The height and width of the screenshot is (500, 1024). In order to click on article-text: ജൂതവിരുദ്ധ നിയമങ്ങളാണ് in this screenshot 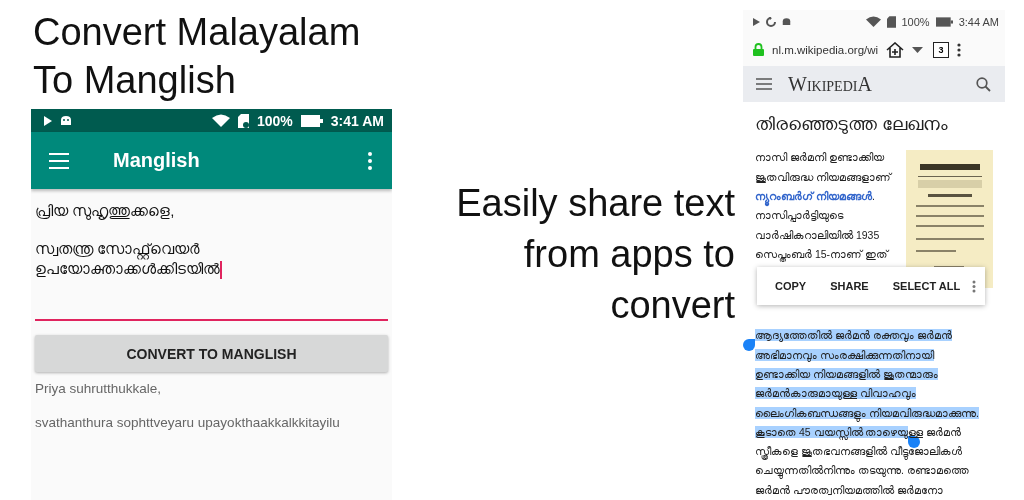, I will do `click(823, 176)`.